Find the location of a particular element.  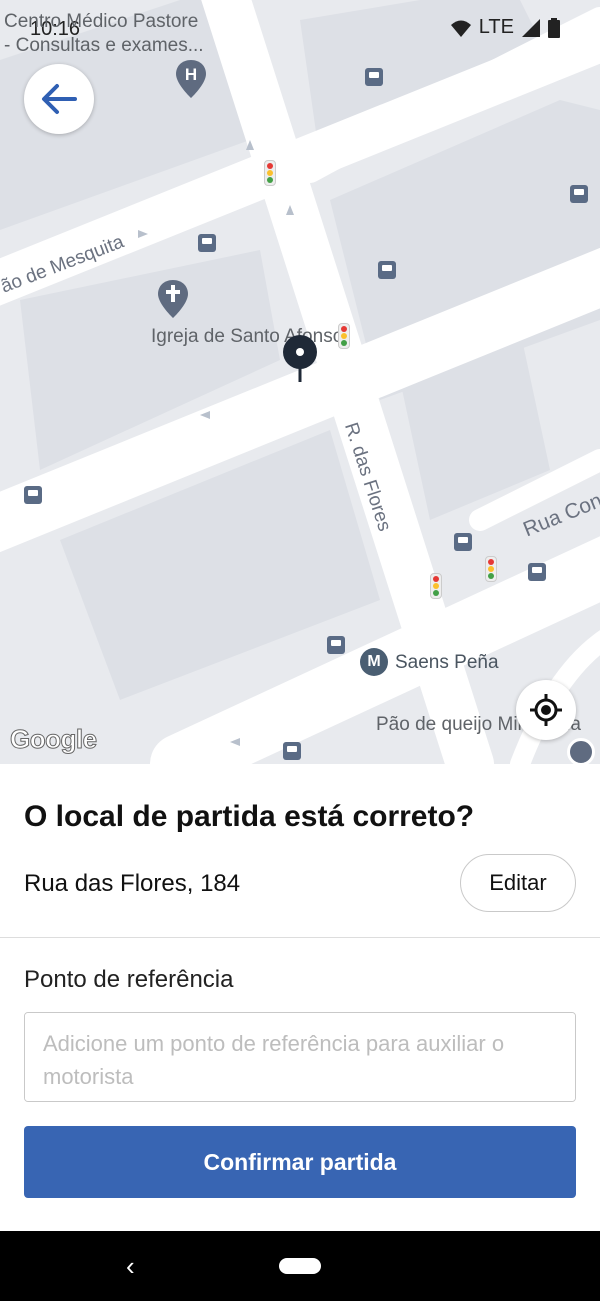

my-location-button is located at coordinates (546, 710).